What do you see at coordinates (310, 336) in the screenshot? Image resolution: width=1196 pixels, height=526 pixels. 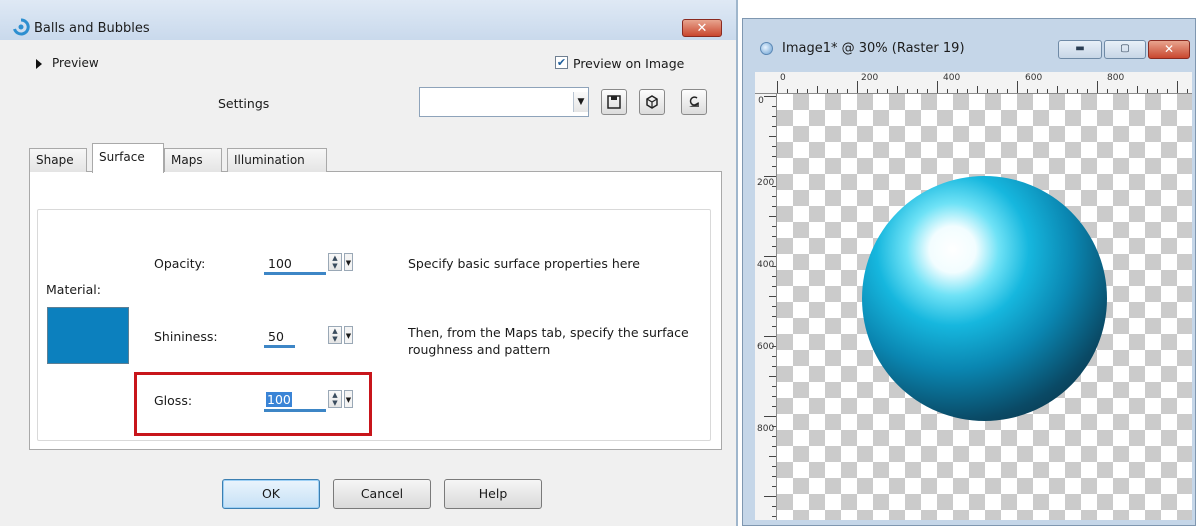 I see `shininess-spinbox: 50 ▲ ▼ ▼` at bounding box center [310, 336].